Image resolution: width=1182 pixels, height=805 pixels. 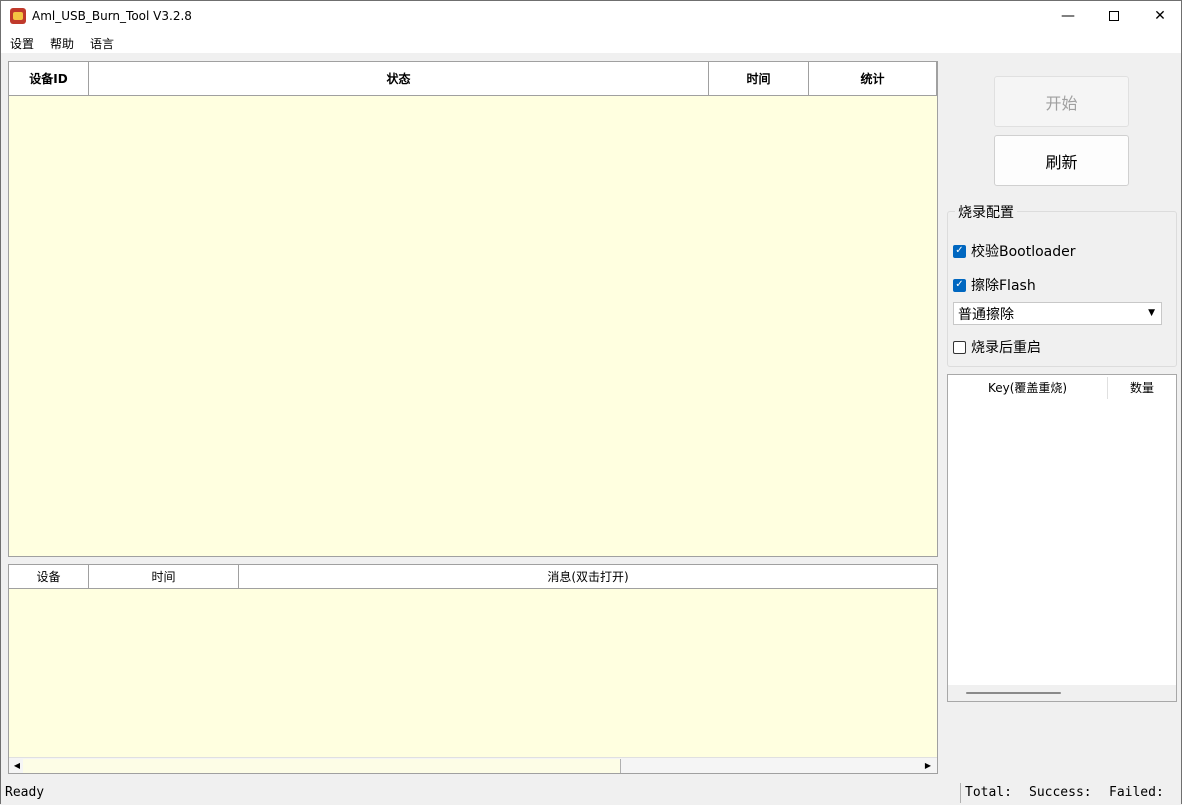 I want to click on maximize-button, so click(x=1114, y=16).